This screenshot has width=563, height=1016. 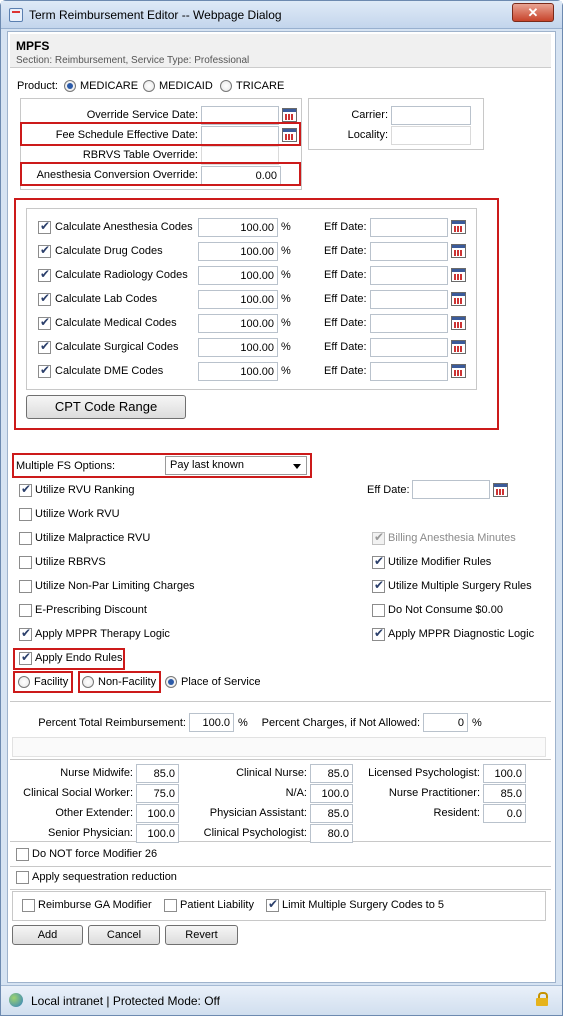 What do you see at coordinates (88, 682) in the screenshot?
I see `non-facility-radio` at bounding box center [88, 682].